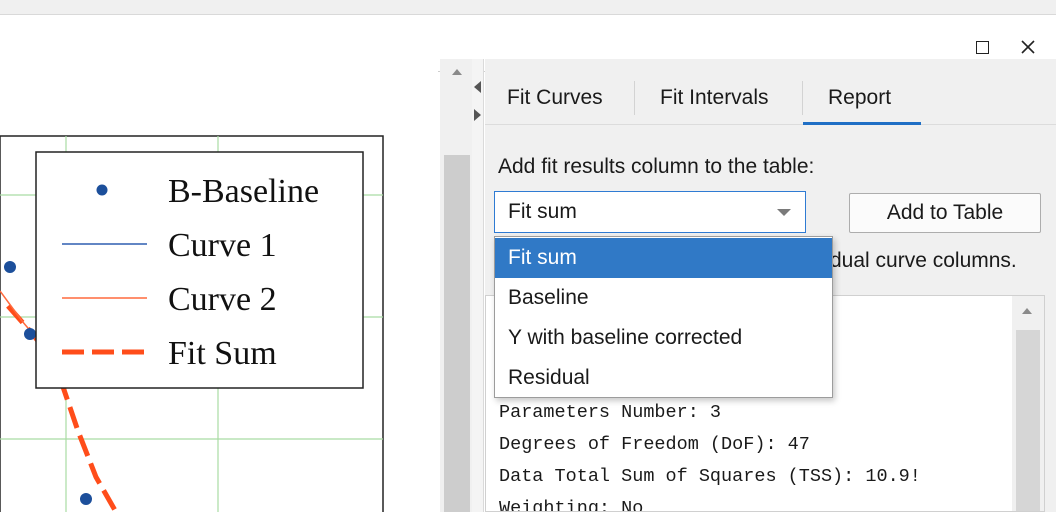 This screenshot has width=1056, height=526. What do you see at coordinates (650, 212) in the screenshot?
I see `fit-results-select: Fit sum` at bounding box center [650, 212].